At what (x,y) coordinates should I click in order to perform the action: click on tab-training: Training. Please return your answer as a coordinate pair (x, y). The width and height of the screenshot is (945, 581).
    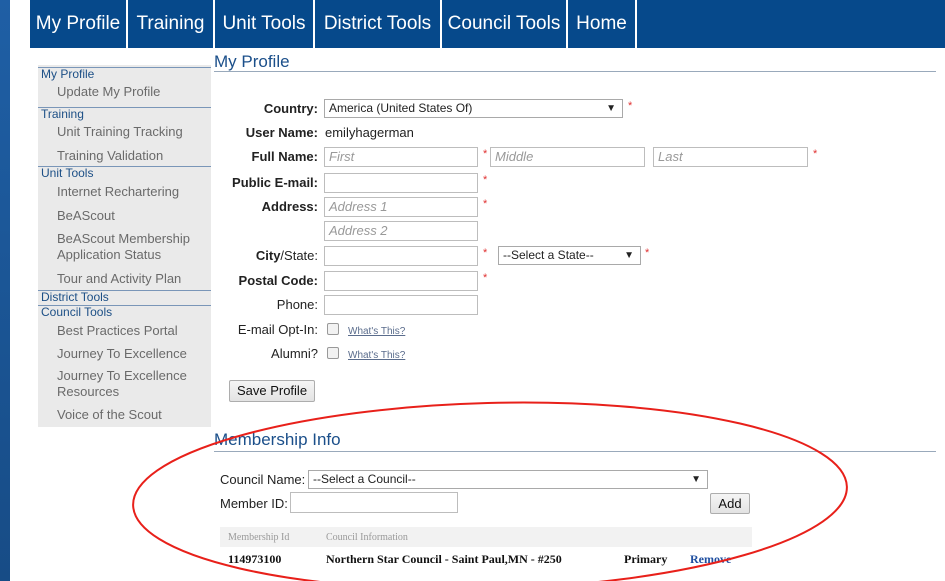
    Looking at the image, I should click on (171, 24).